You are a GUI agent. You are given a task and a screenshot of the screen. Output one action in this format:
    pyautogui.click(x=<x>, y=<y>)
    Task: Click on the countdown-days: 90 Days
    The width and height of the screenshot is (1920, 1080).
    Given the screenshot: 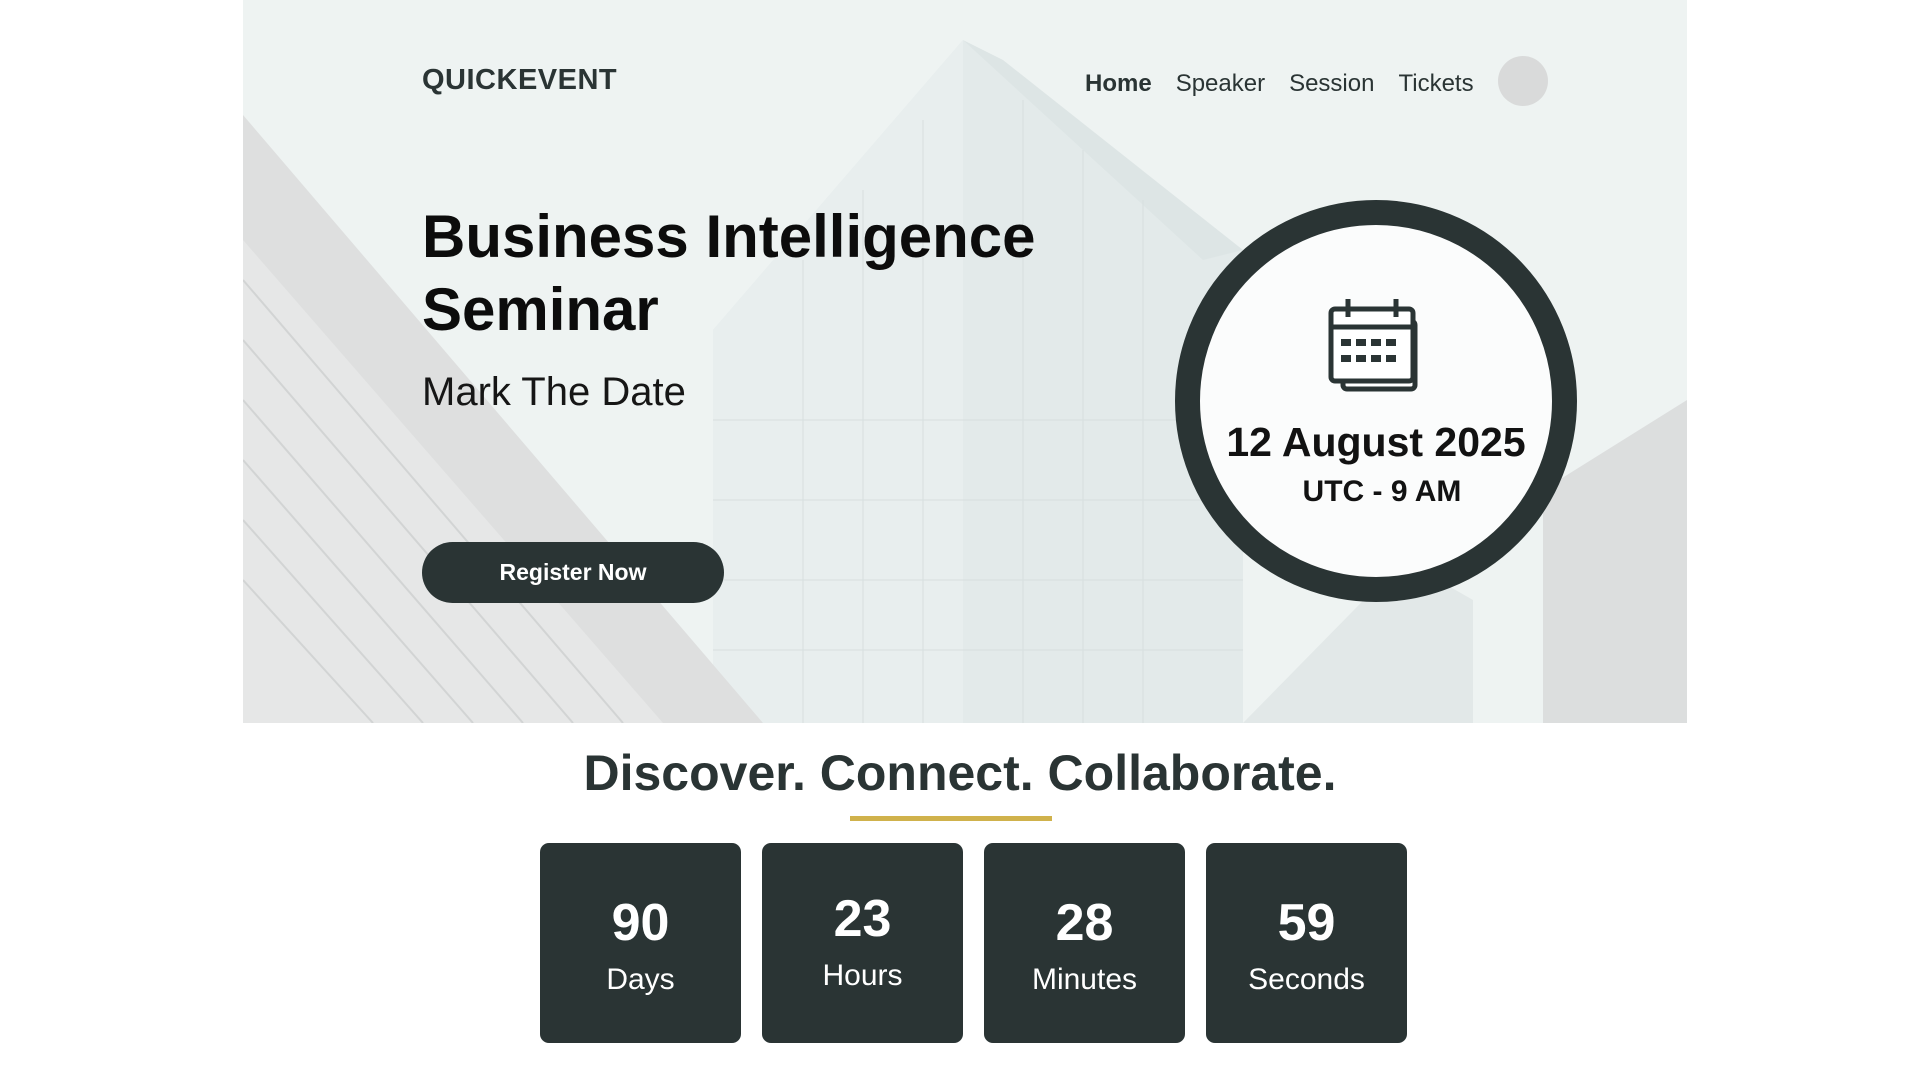 What is the action you would take?
    pyautogui.click(x=640, y=943)
    